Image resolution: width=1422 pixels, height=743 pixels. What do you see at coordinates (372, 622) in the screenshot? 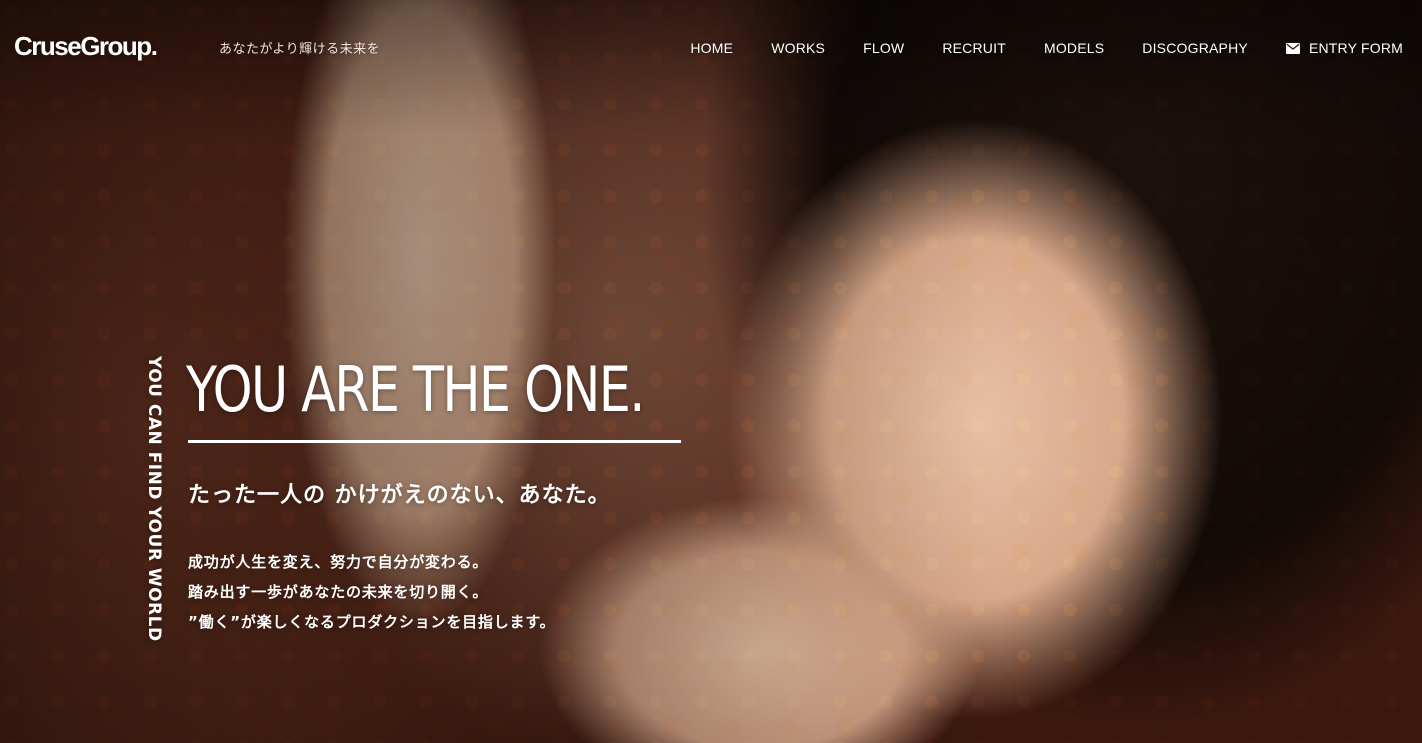
I see `hero-body-line: ”働く”が楽しくなるプロダクションを目指します。` at bounding box center [372, 622].